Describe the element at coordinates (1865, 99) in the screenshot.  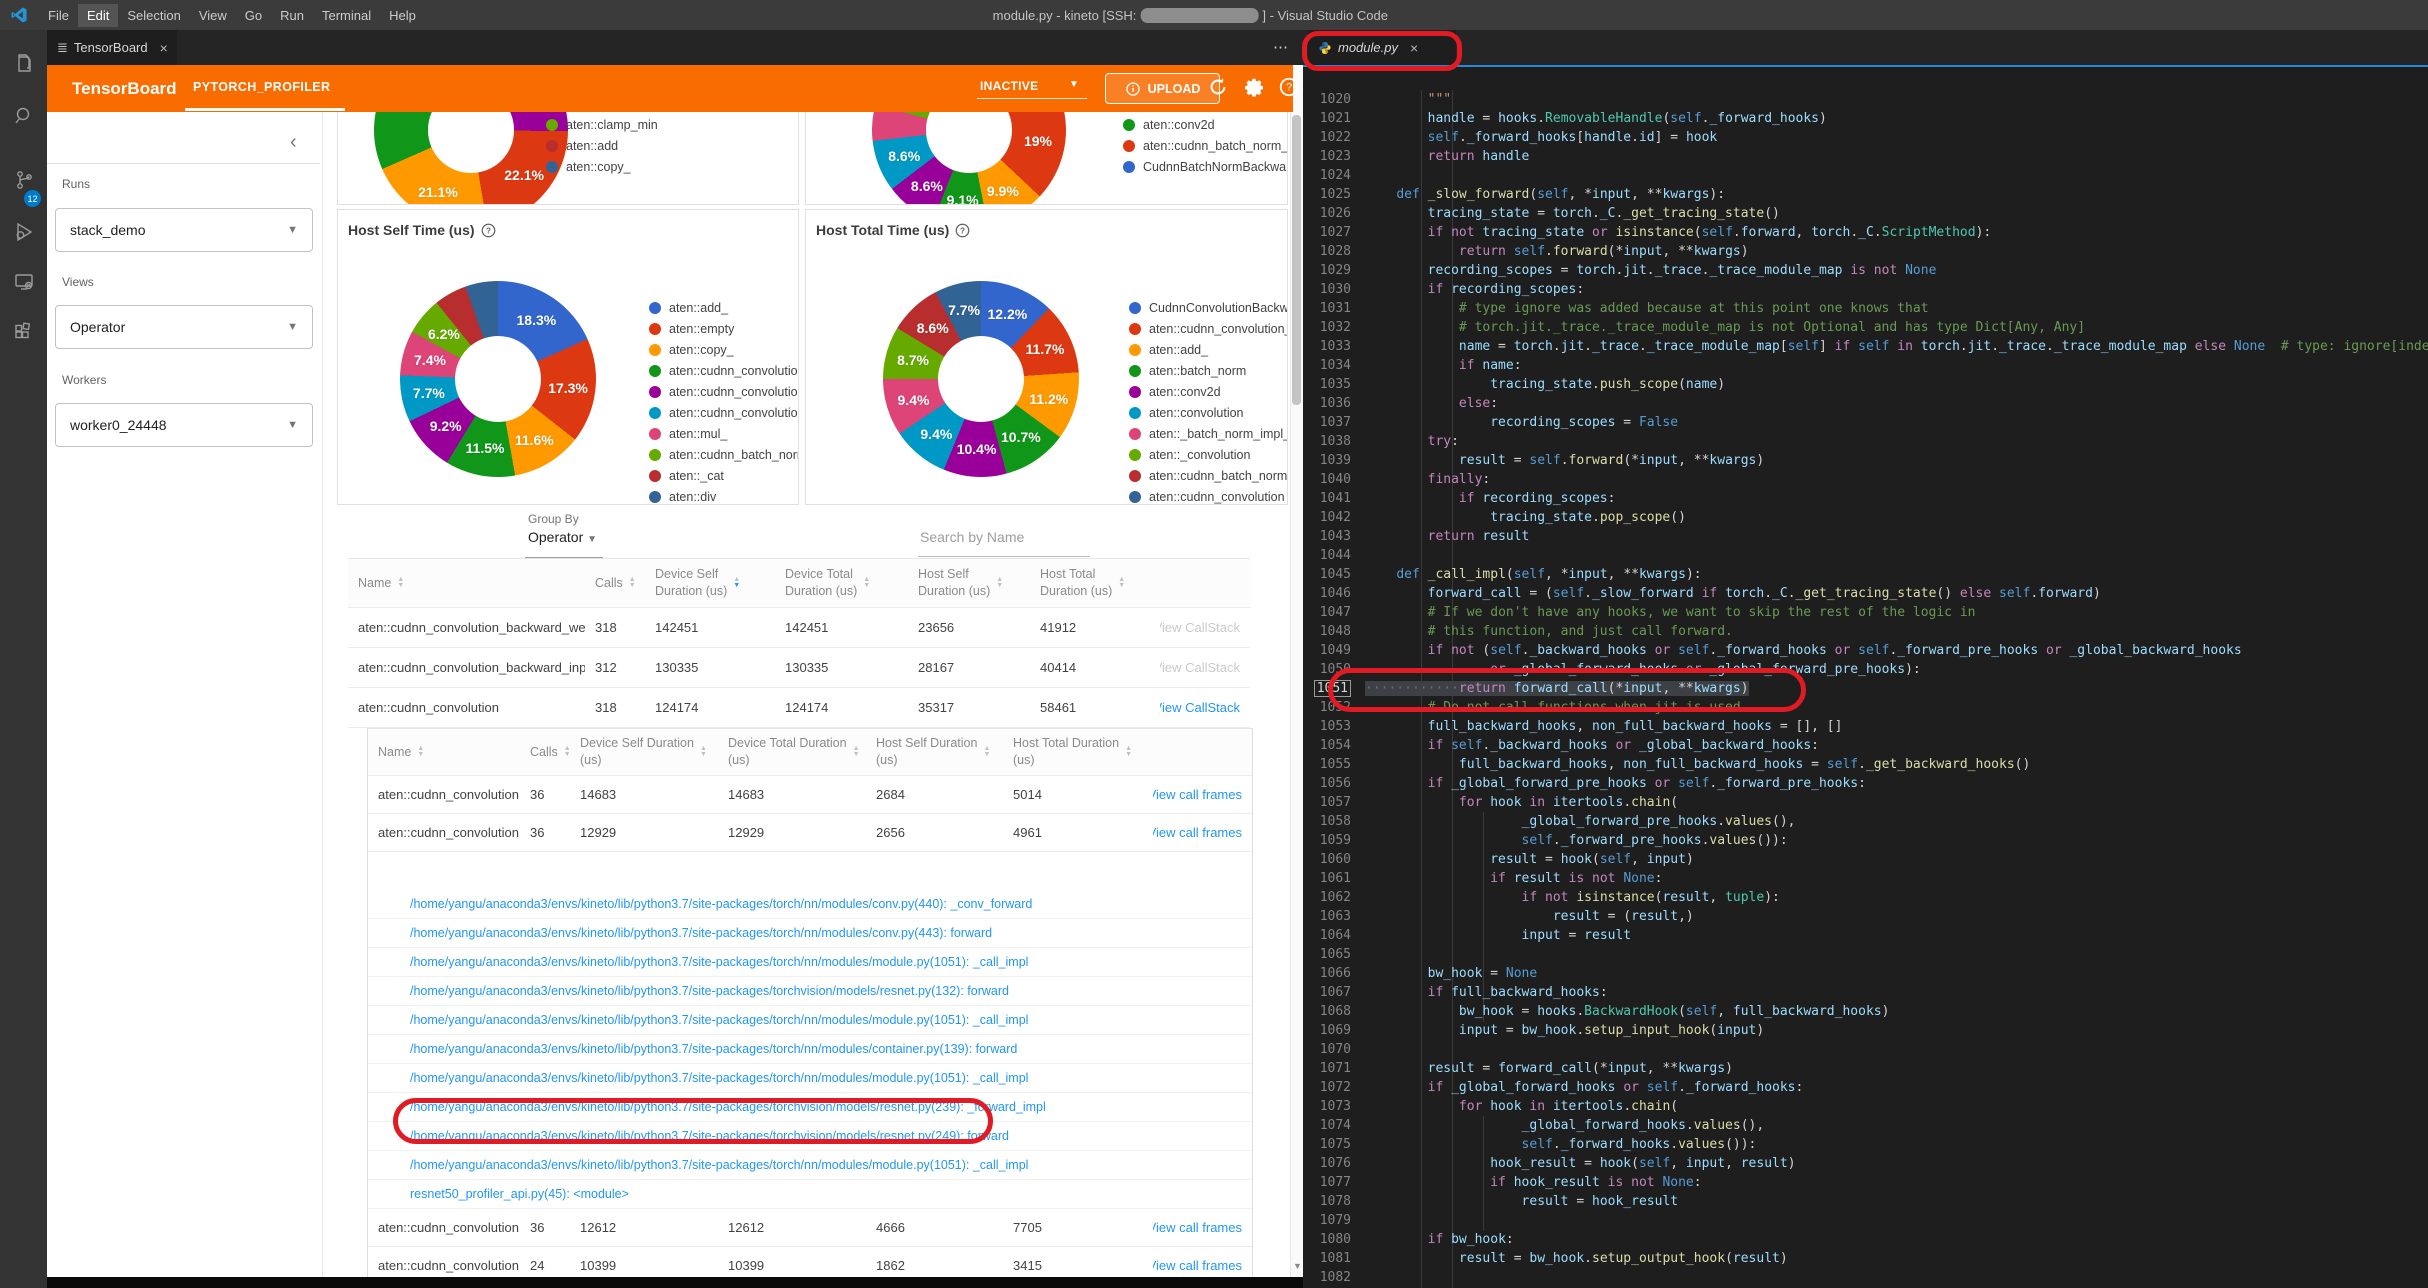
I see `code-line-1020: 1020 """` at that location.